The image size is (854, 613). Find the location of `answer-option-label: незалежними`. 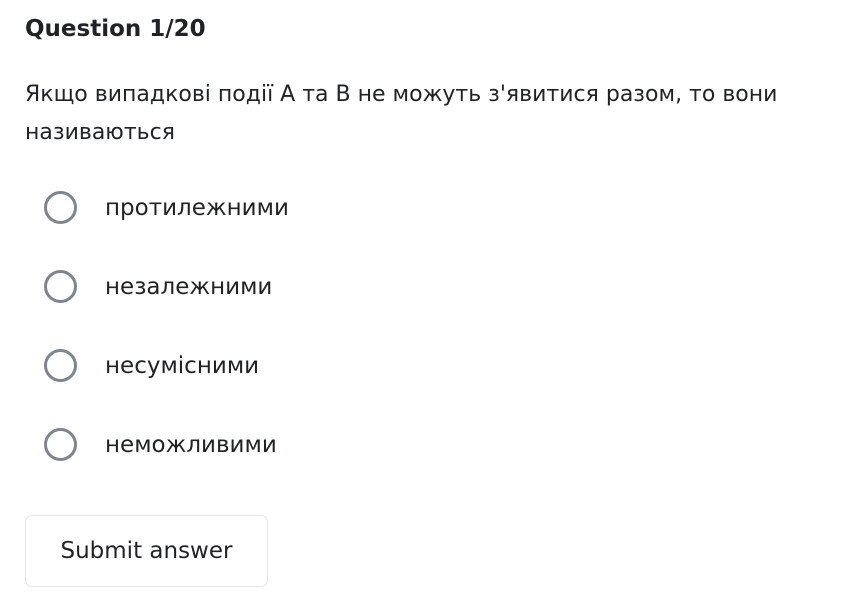

answer-option-label: незалежними is located at coordinates (189, 287).